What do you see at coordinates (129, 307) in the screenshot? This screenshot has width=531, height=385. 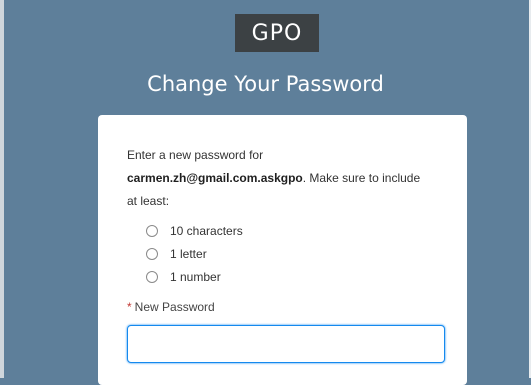 I see `required-asterisk: *` at bounding box center [129, 307].